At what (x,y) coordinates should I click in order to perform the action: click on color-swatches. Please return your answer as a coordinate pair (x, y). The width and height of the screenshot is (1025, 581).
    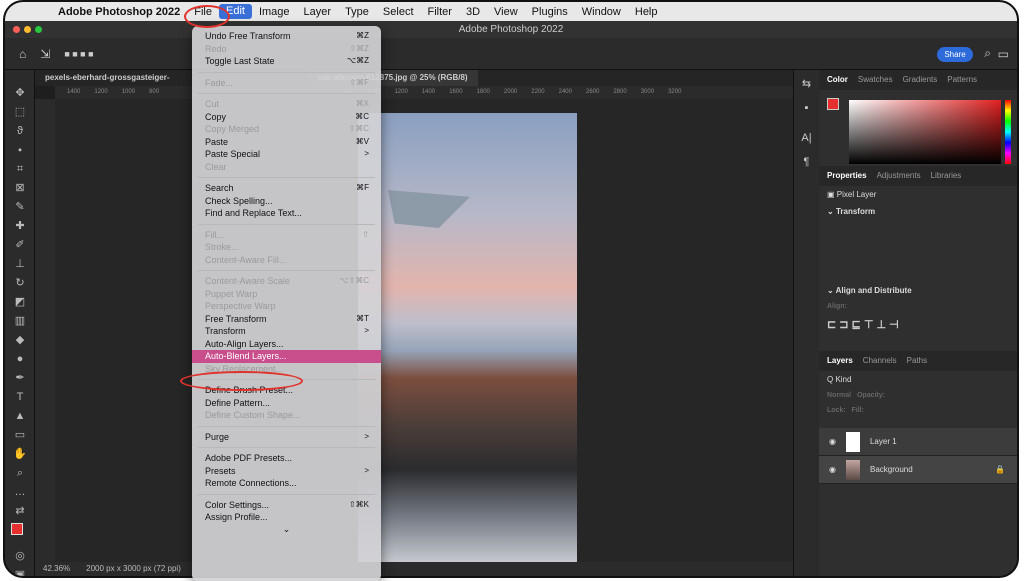
    Looking at the image, I should click on (19, 534).